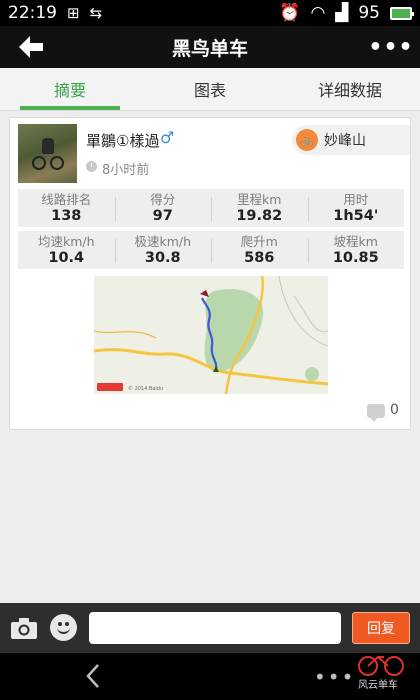  I want to click on nav-back-button, so click(93, 676).